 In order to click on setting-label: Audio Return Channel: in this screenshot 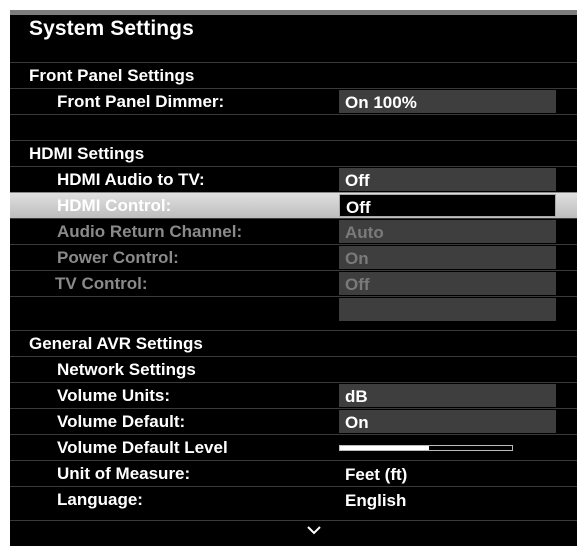, I will do `click(150, 231)`.